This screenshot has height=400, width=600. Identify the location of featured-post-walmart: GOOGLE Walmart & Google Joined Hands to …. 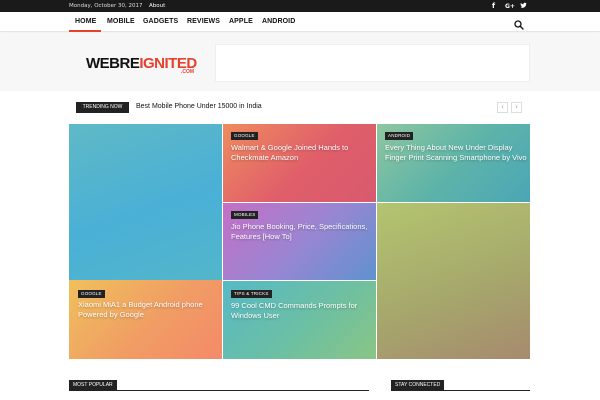
(299, 163).